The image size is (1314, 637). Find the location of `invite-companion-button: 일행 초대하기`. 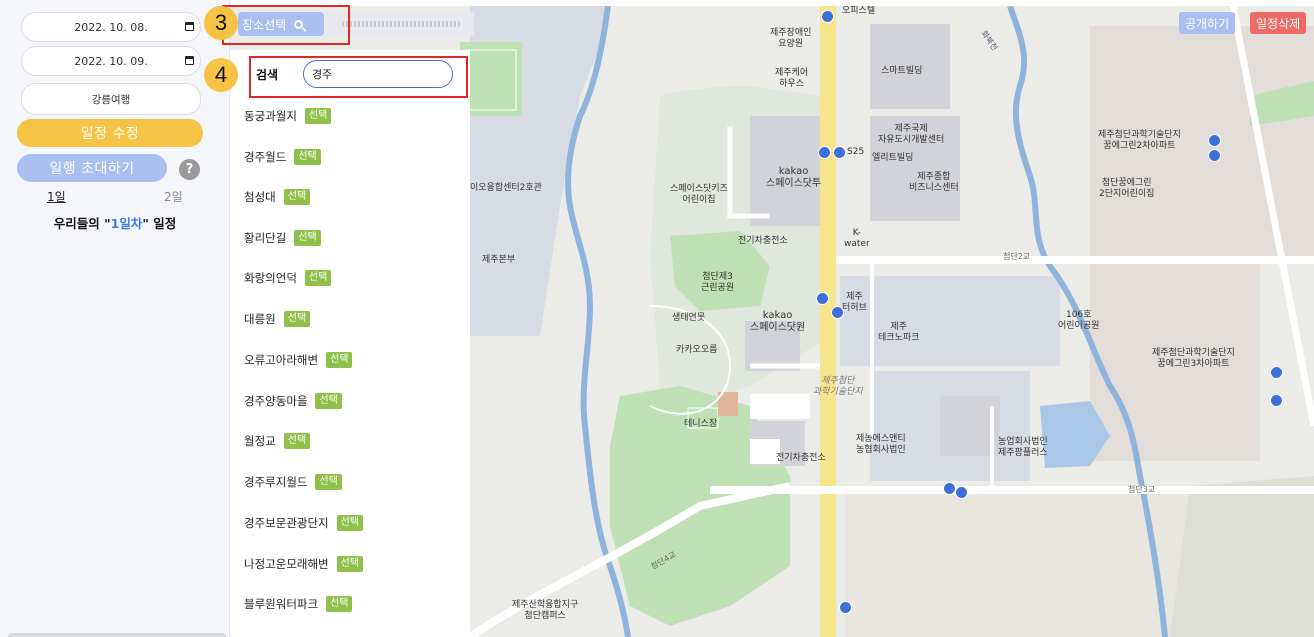

invite-companion-button: 일행 초대하기 is located at coordinates (92, 168).